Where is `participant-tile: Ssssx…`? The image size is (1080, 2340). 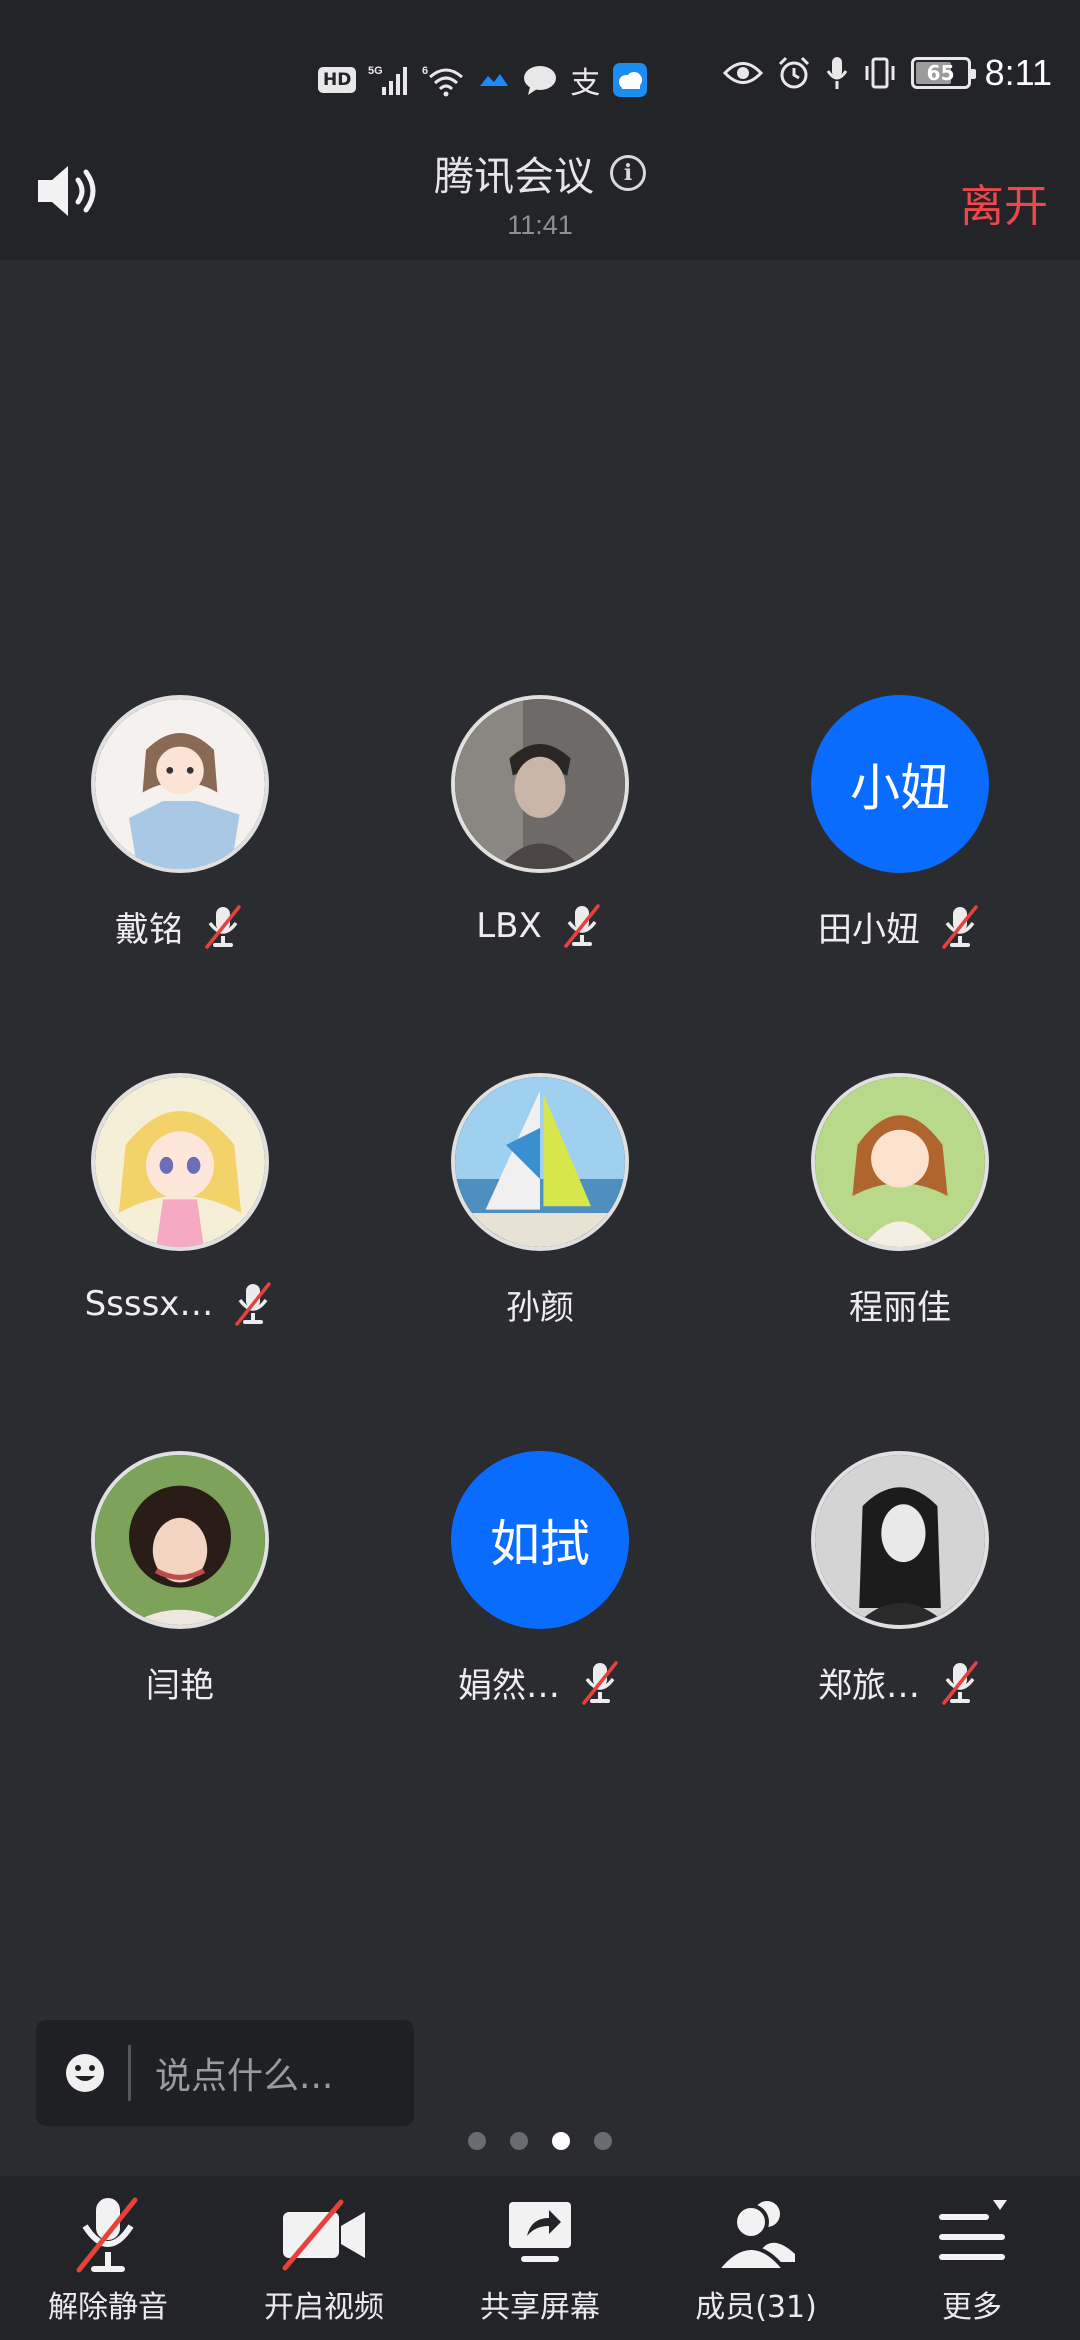
participant-tile: Ssssx… is located at coordinates (180, 1257).